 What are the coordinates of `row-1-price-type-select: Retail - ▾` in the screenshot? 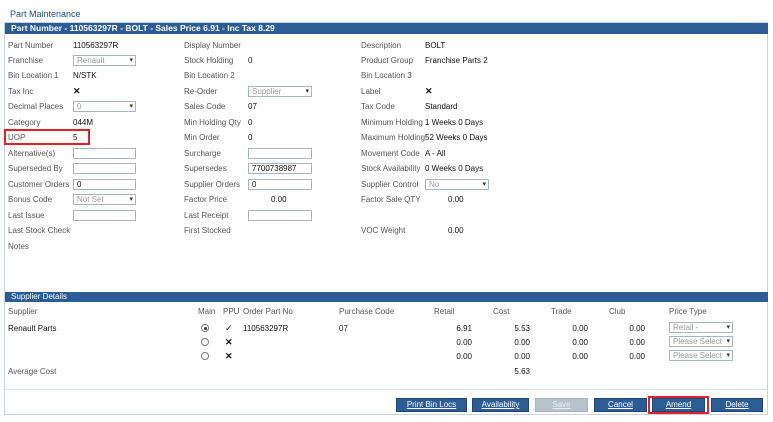 It's located at (701, 327).